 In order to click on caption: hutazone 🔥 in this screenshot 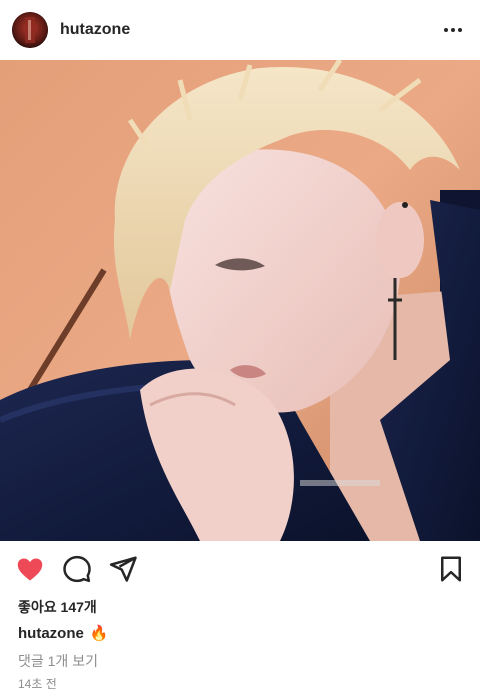, I will do `click(63, 633)`.